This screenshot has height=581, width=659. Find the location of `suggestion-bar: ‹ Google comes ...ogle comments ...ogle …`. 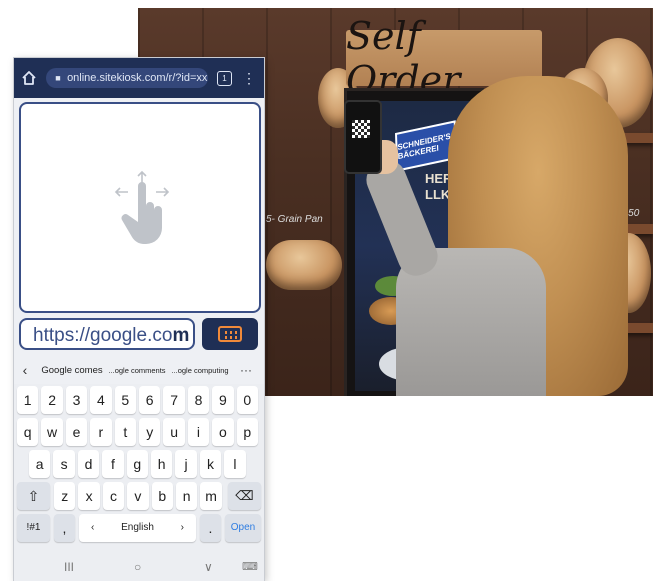

suggestion-bar: ‹ Google comes ...ogle comments ...ogle … is located at coordinates (139, 370).